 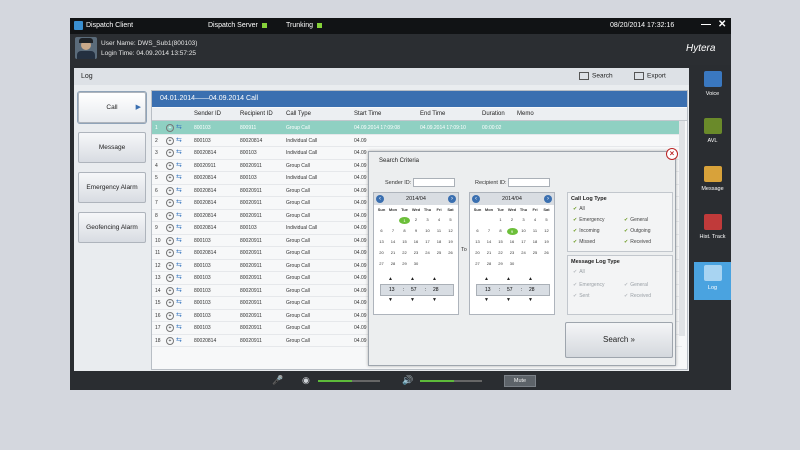 I want to click on next-month-icon: ›, so click(x=452, y=199).